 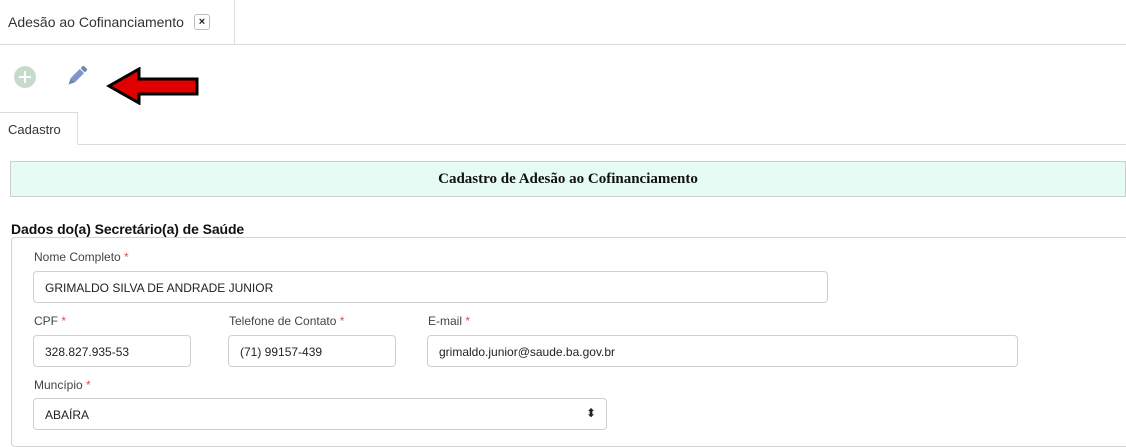 I want to click on cpf-input: 328.827.935-53, so click(x=112, y=351).